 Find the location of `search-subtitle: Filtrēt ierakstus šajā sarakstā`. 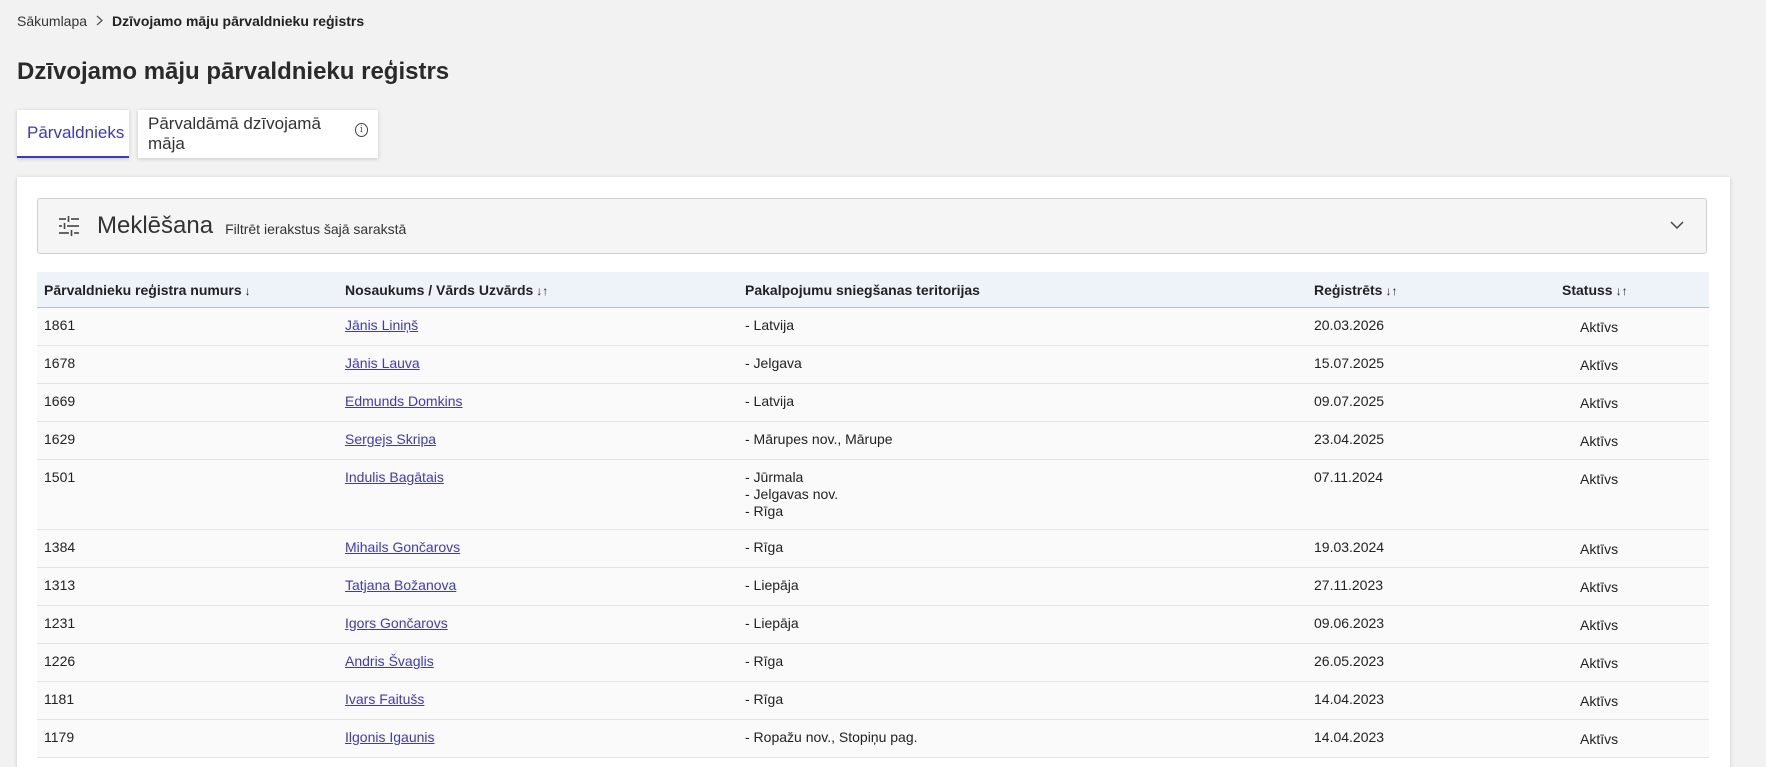

search-subtitle: Filtrēt ierakstus šajā sarakstā is located at coordinates (316, 229).